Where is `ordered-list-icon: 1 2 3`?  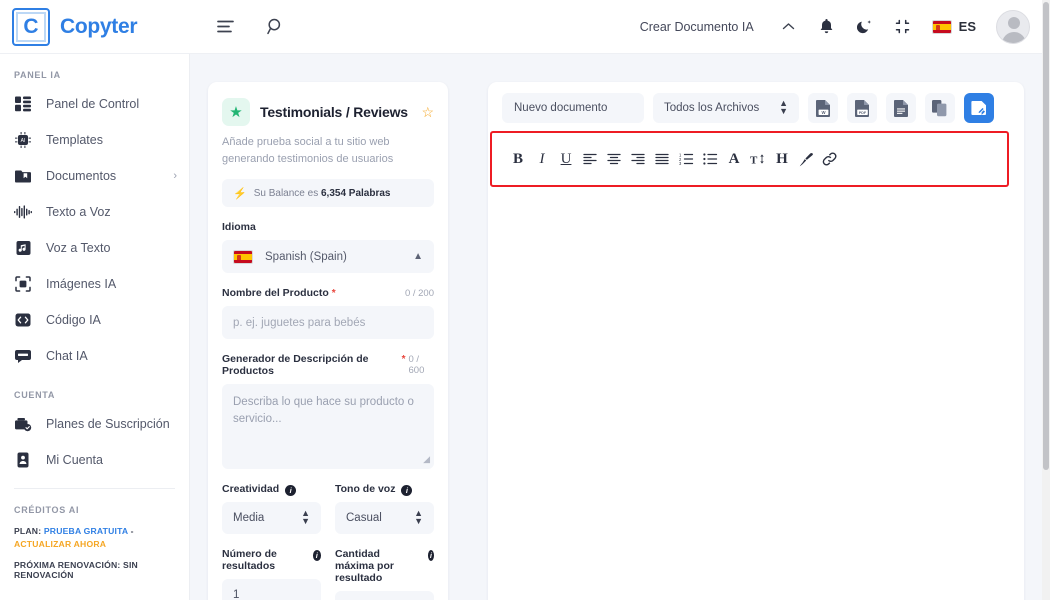
ordered-list-icon: 1 2 3 is located at coordinates (686, 159).